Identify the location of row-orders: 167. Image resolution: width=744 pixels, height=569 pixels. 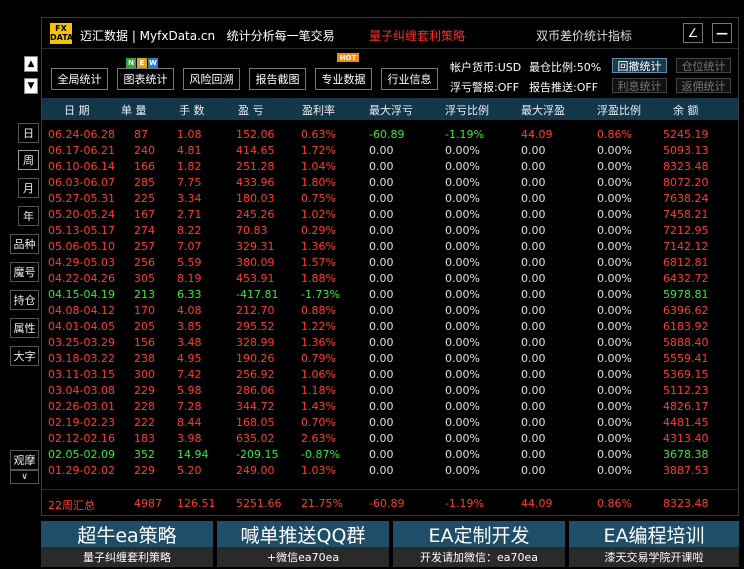
(144, 214).